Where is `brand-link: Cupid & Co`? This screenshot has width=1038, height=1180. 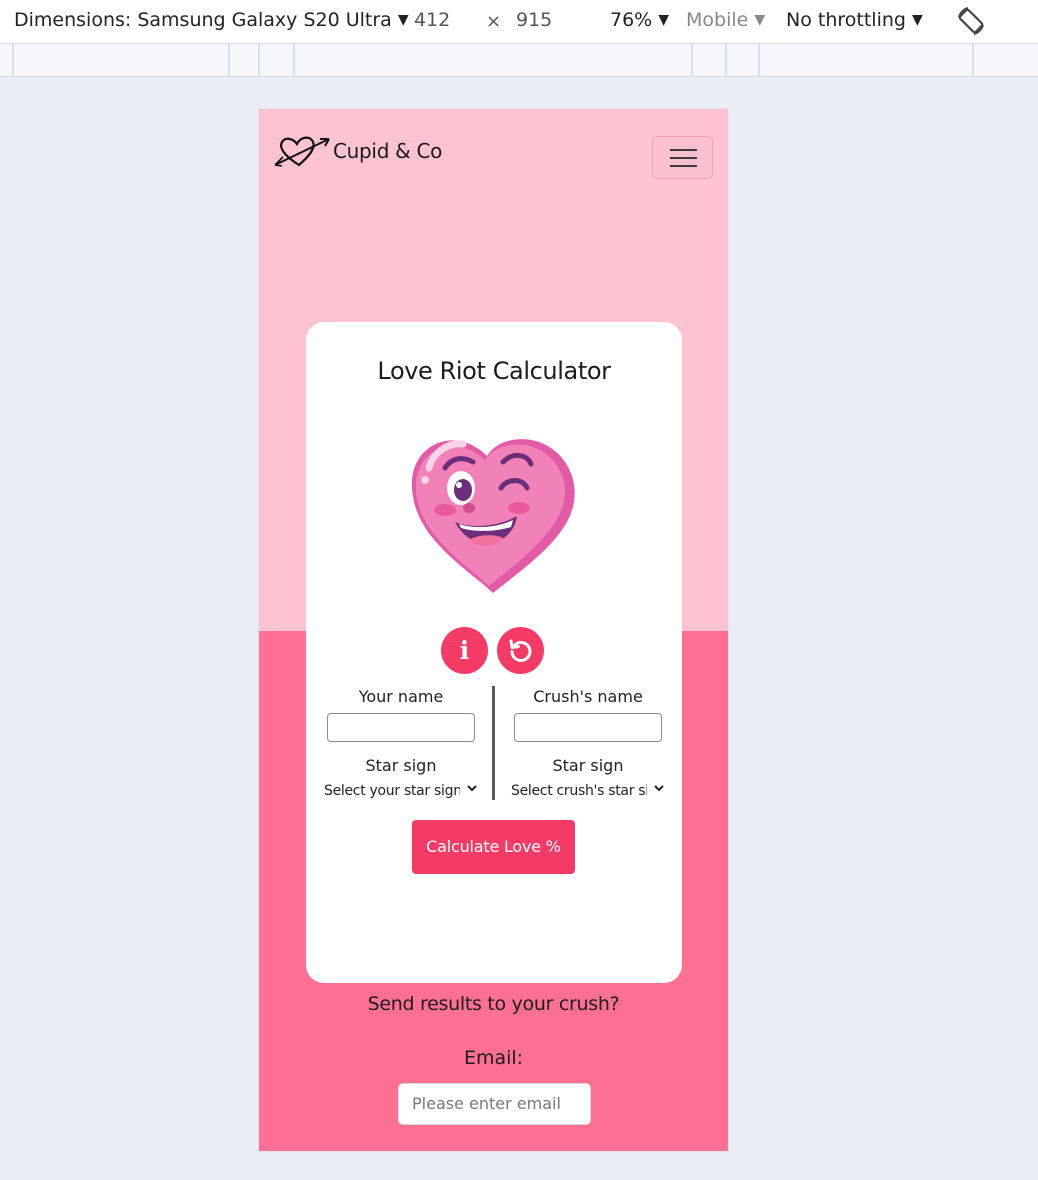
brand-link: Cupid & Co is located at coordinates (357, 151).